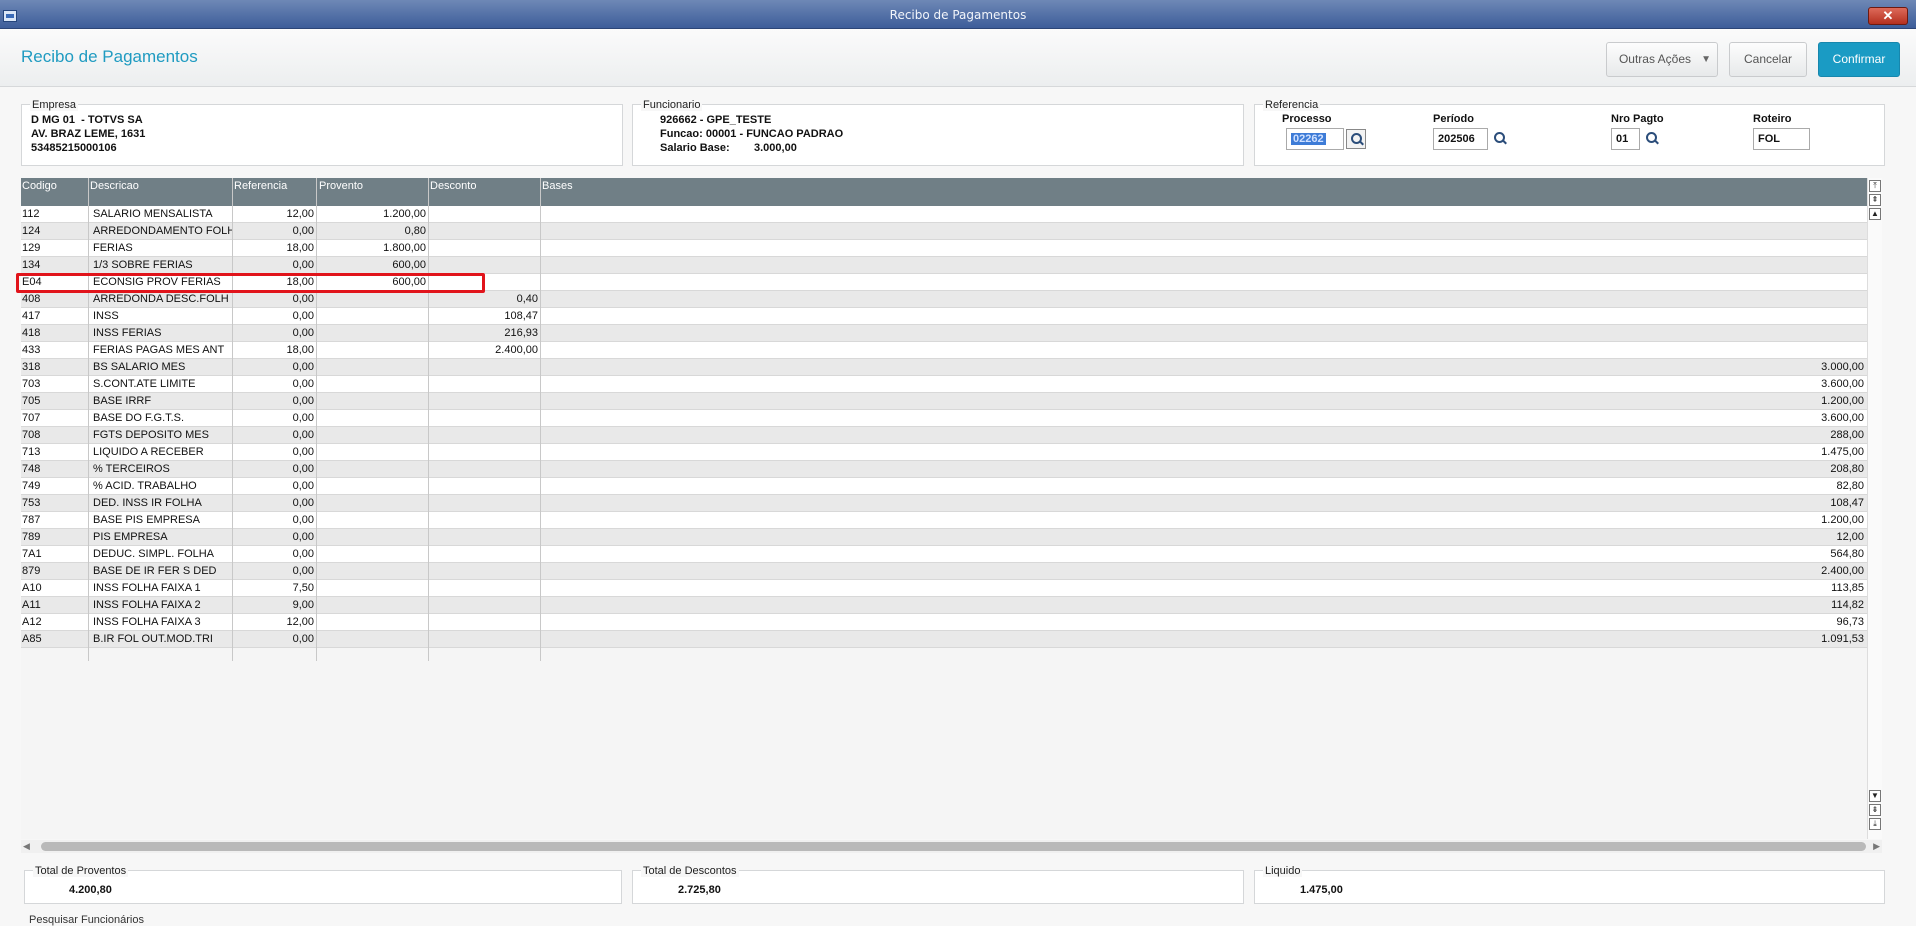  What do you see at coordinates (944, 214) in the screenshot?
I see `table-row: 112 SALARIO MENSALISTA 12,00 1.200,00` at bounding box center [944, 214].